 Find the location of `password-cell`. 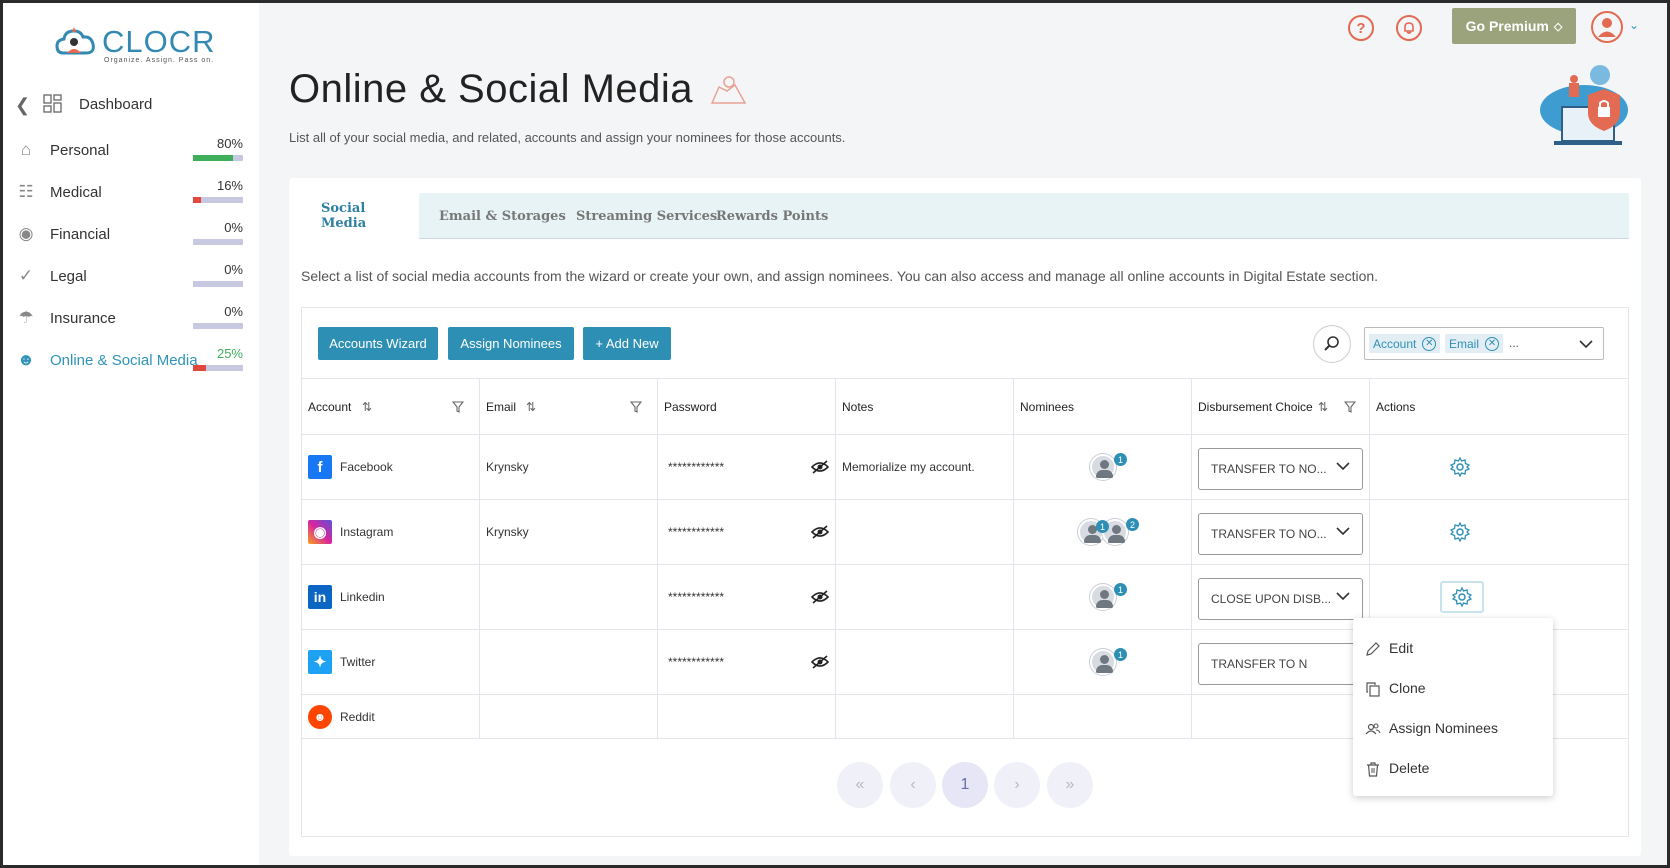

password-cell is located at coordinates (747, 716).